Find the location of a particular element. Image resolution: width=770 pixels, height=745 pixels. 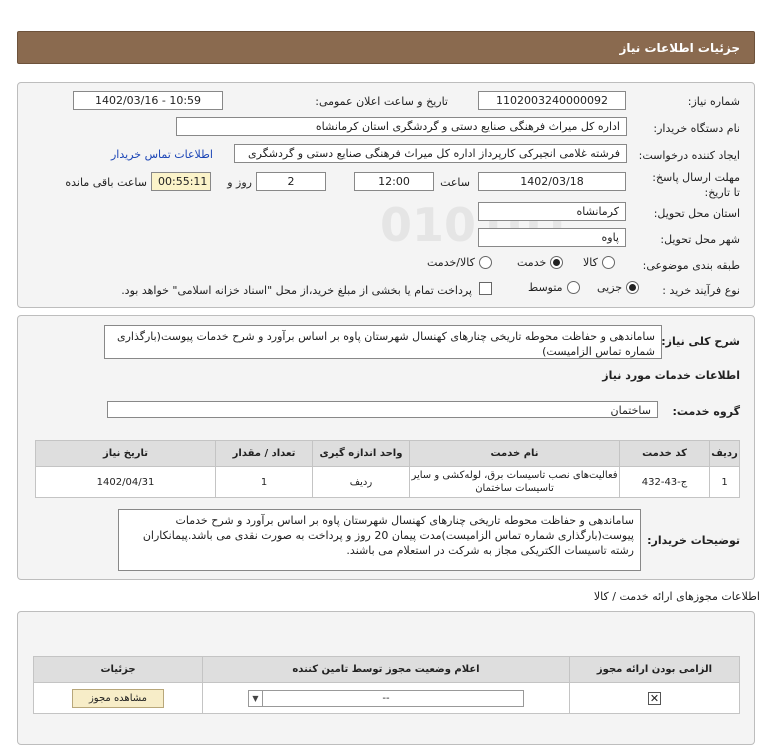

permit-required-header: الزامی بودن ارائه مجوز is located at coordinates (654, 669).